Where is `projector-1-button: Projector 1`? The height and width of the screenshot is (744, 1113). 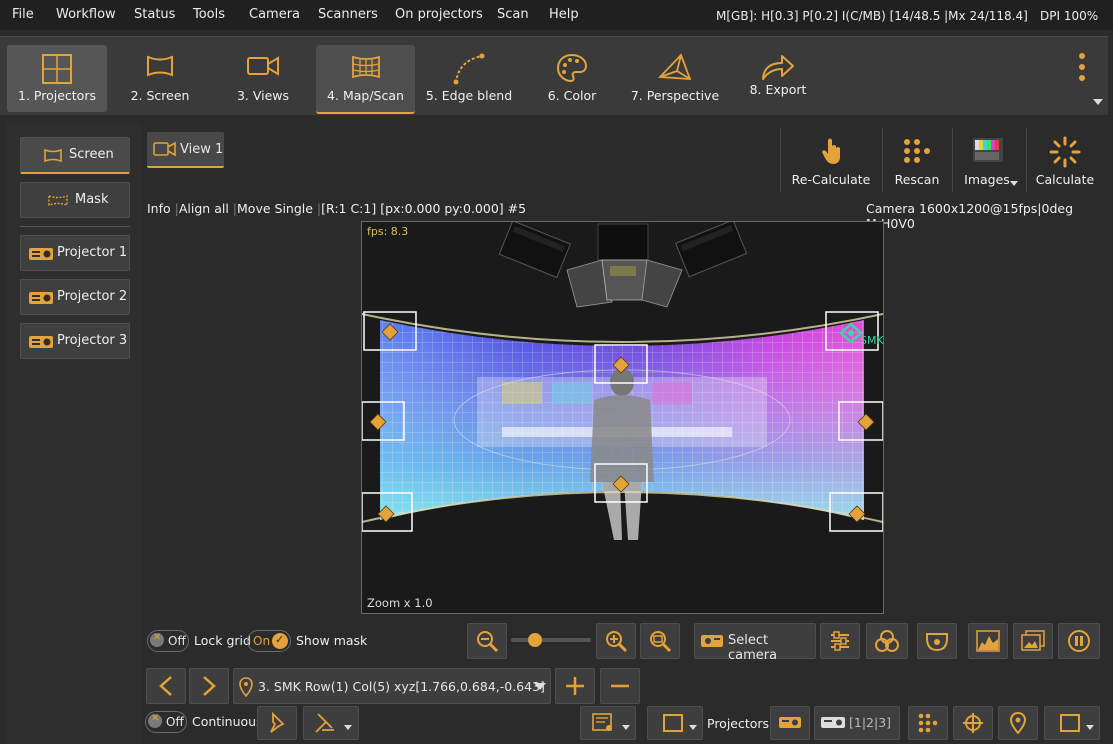 projector-1-button: Projector 1 is located at coordinates (75, 253).